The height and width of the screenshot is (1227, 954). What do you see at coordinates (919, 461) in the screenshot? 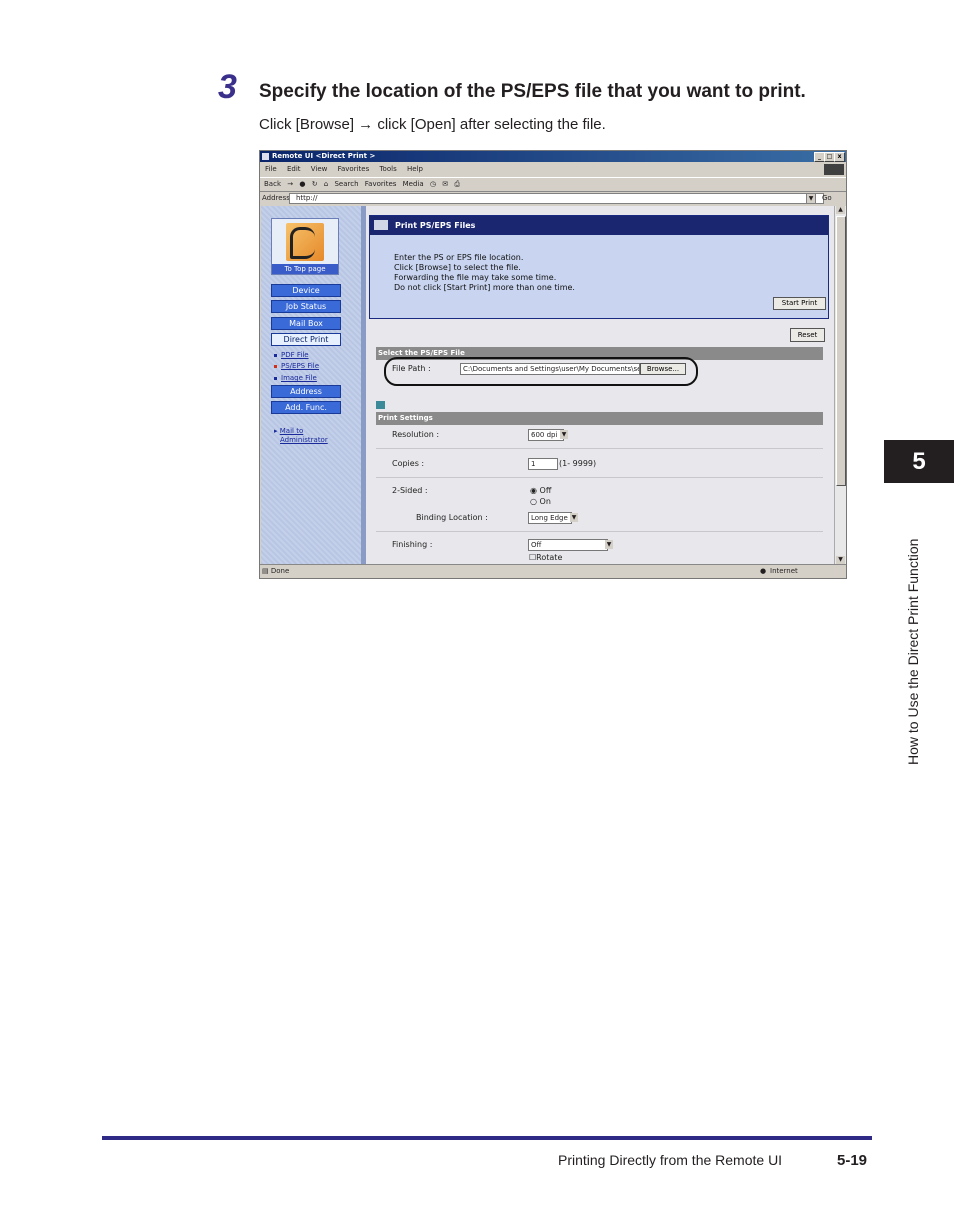
I see `chapter-tab: 5` at bounding box center [919, 461].